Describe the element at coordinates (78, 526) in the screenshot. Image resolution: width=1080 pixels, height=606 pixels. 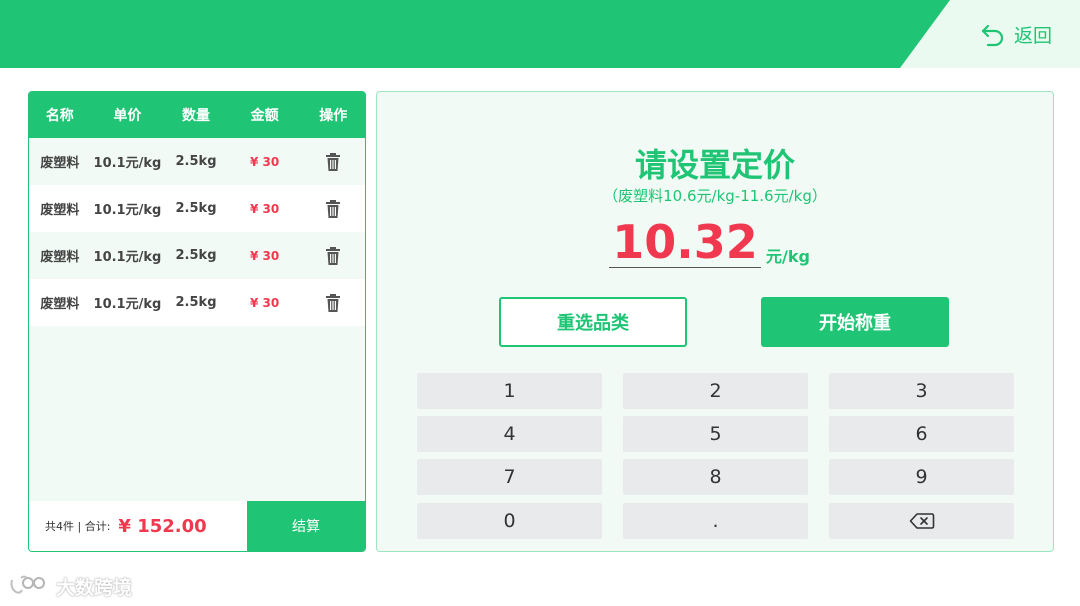
I see `item-count-label: 共4件 | 合计:` at that location.